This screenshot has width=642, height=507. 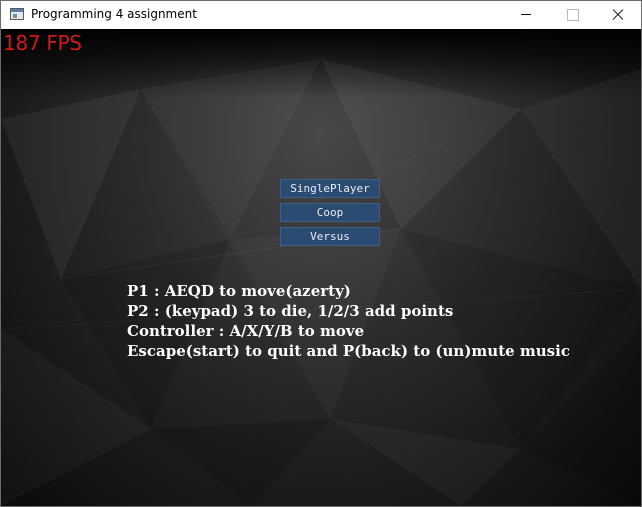 I want to click on versus-button: Versus, so click(x=330, y=236).